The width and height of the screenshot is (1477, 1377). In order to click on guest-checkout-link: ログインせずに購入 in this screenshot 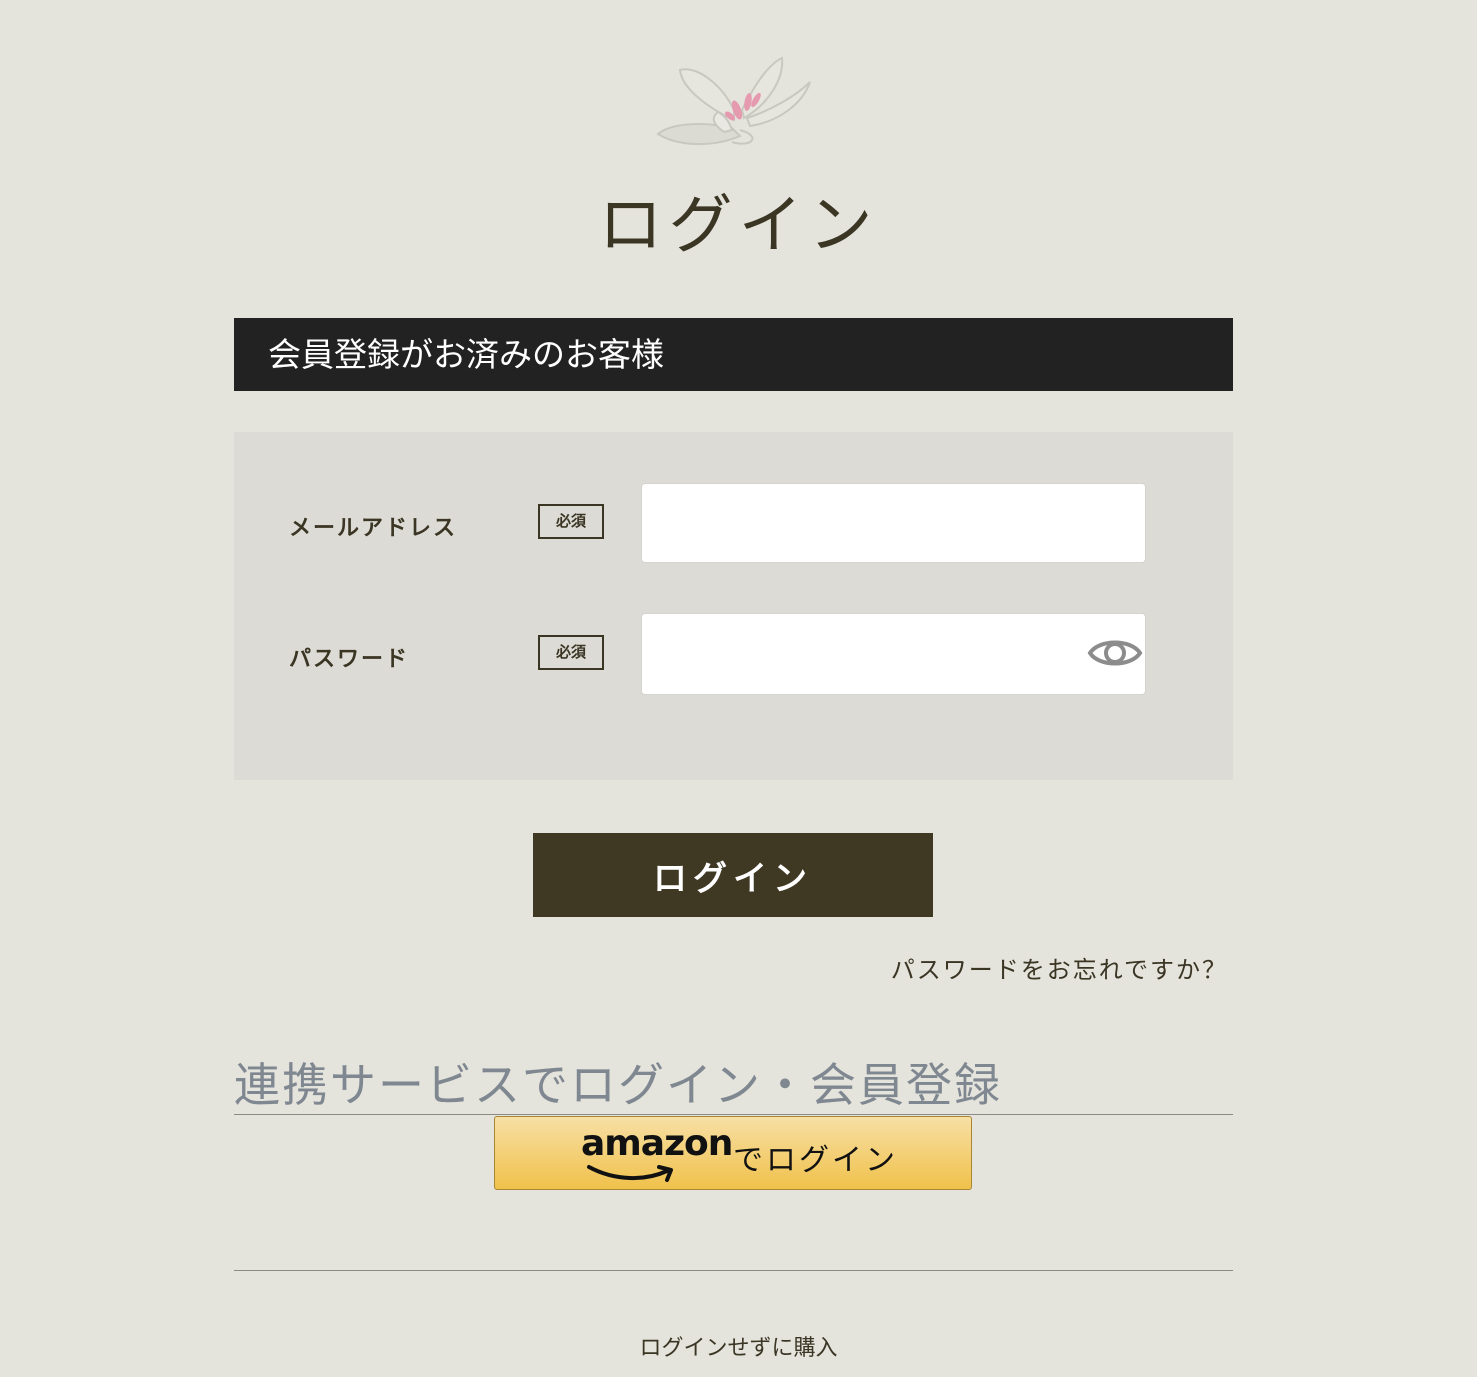, I will do `click(738, 1346)`.